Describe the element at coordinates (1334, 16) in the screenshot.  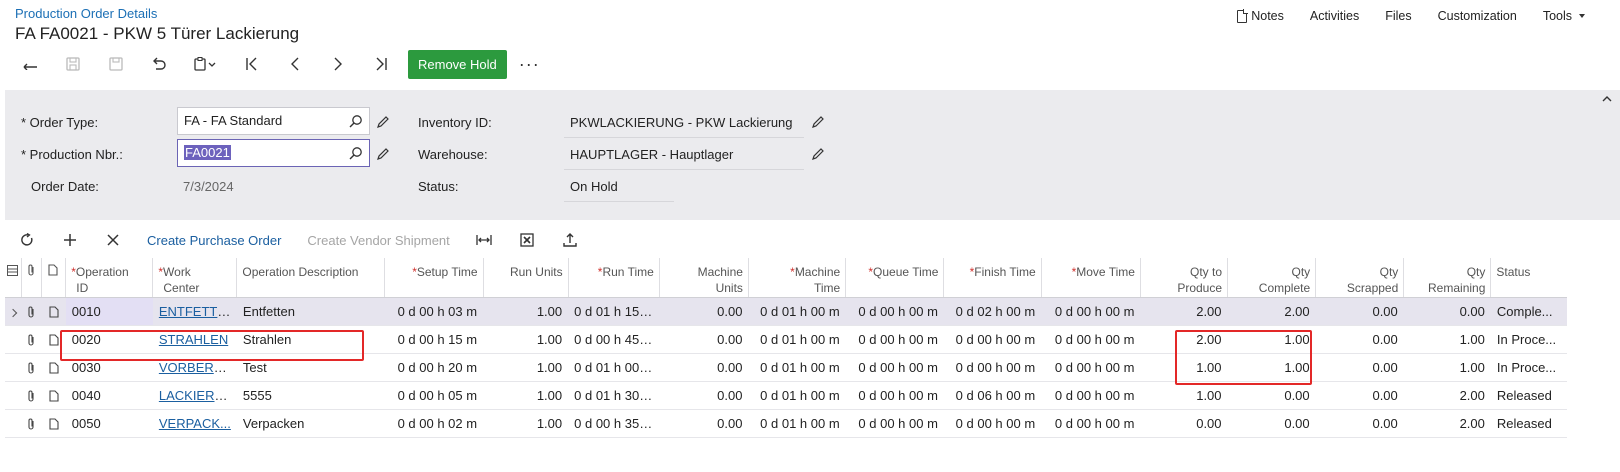
I see `activities-button: Activities` at that location.